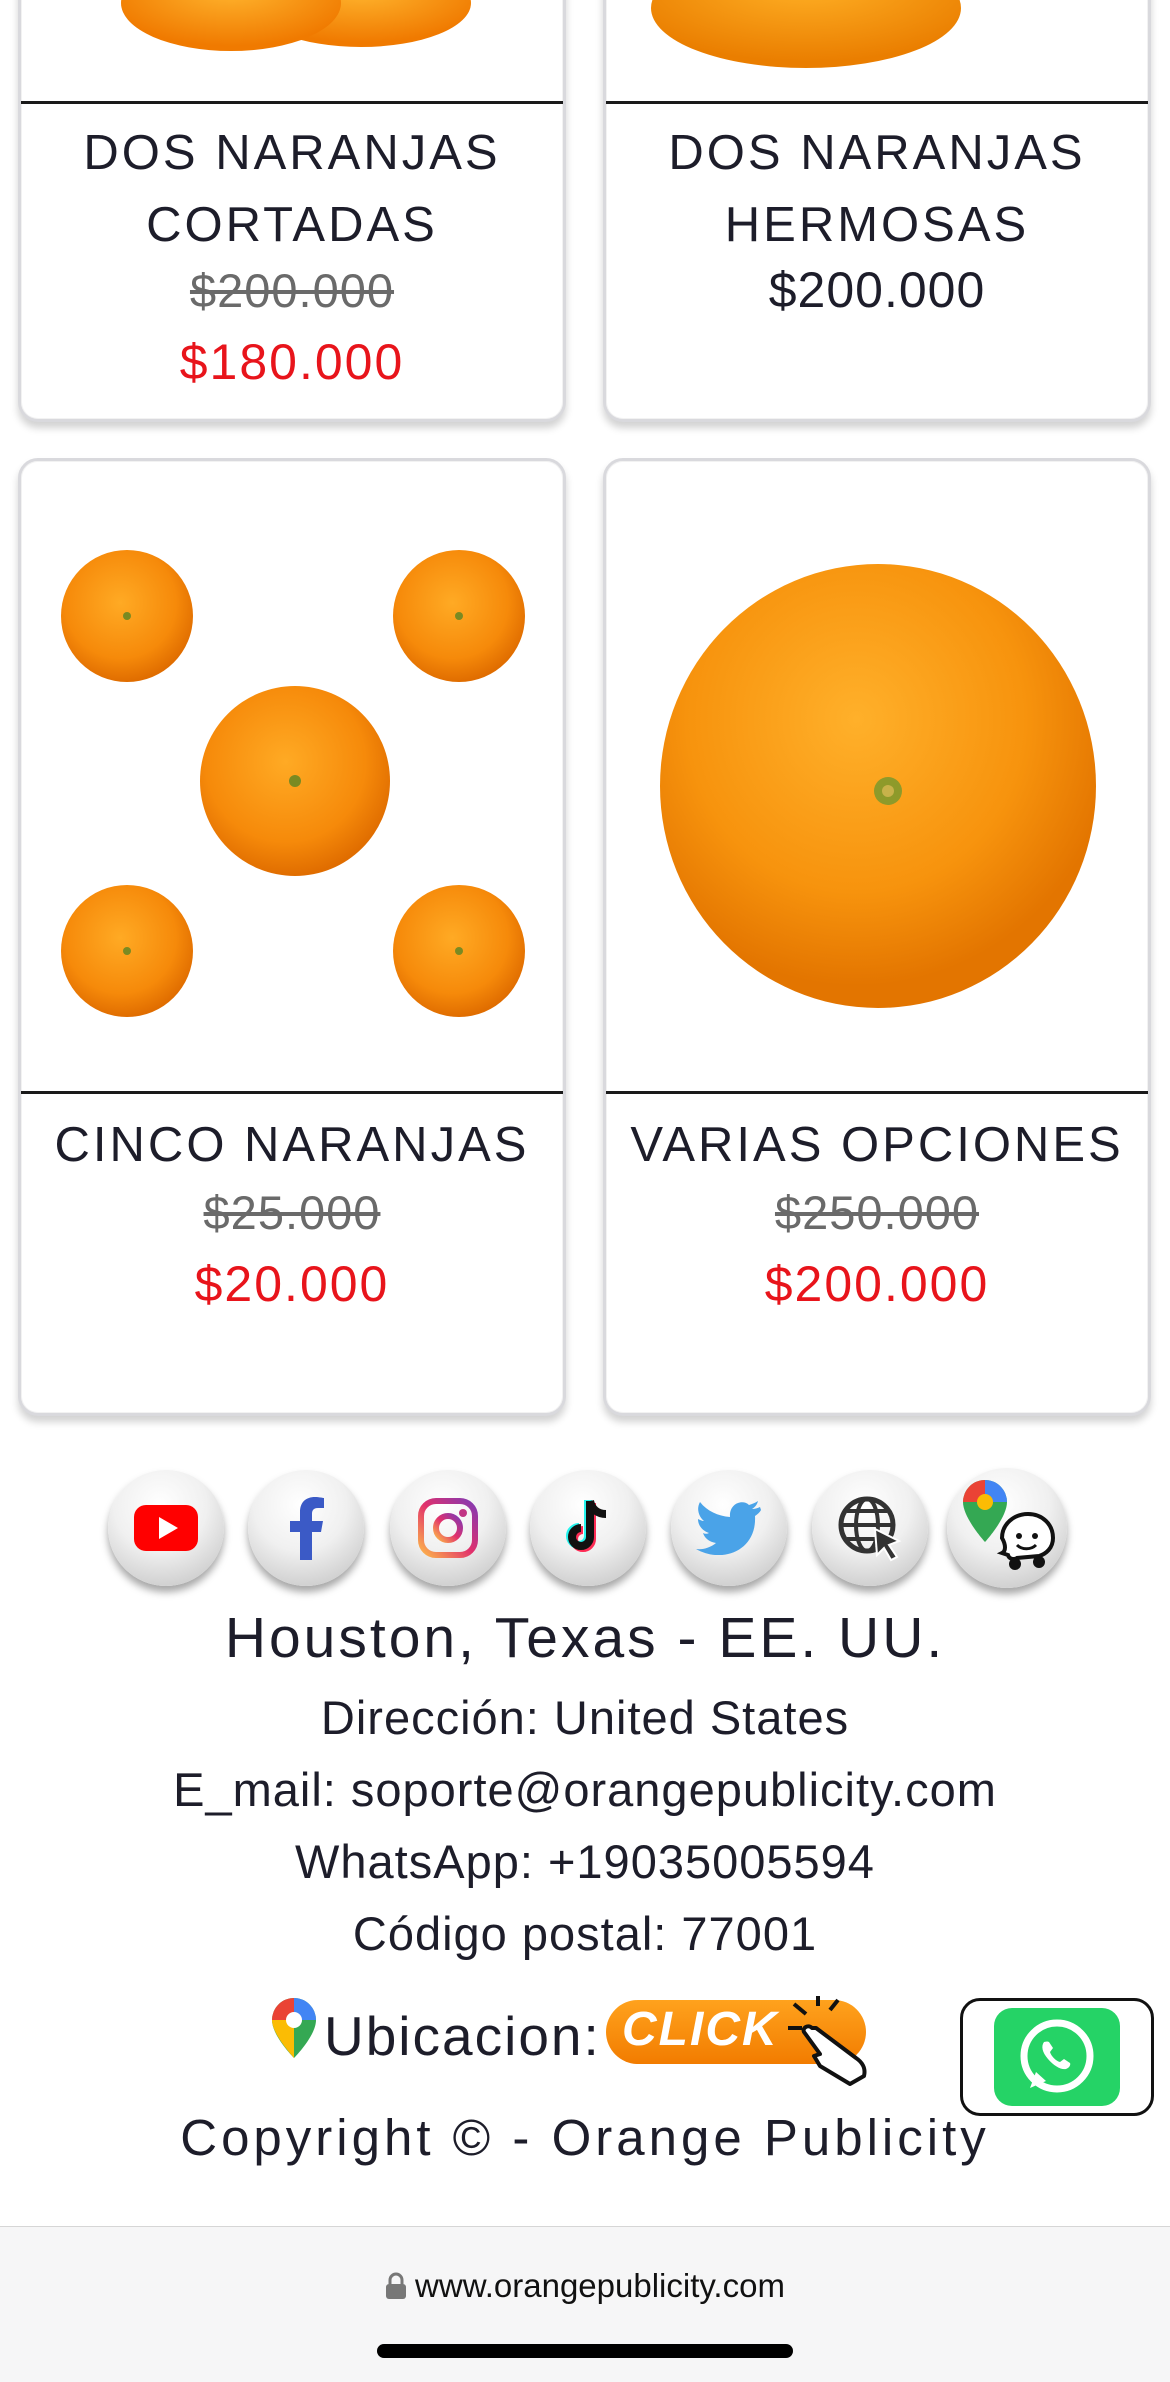 This screenshot has height=2382, width=1170. What do you see at coordinates (292, 1284) in the screenshot?
I see `sale-price: $20.000` at bounding box center [292, 1284].